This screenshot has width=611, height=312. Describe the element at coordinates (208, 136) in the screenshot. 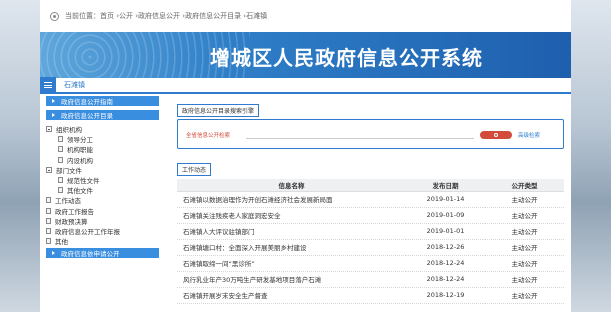

I see `search-label: 全省信息公开检索` at that location.